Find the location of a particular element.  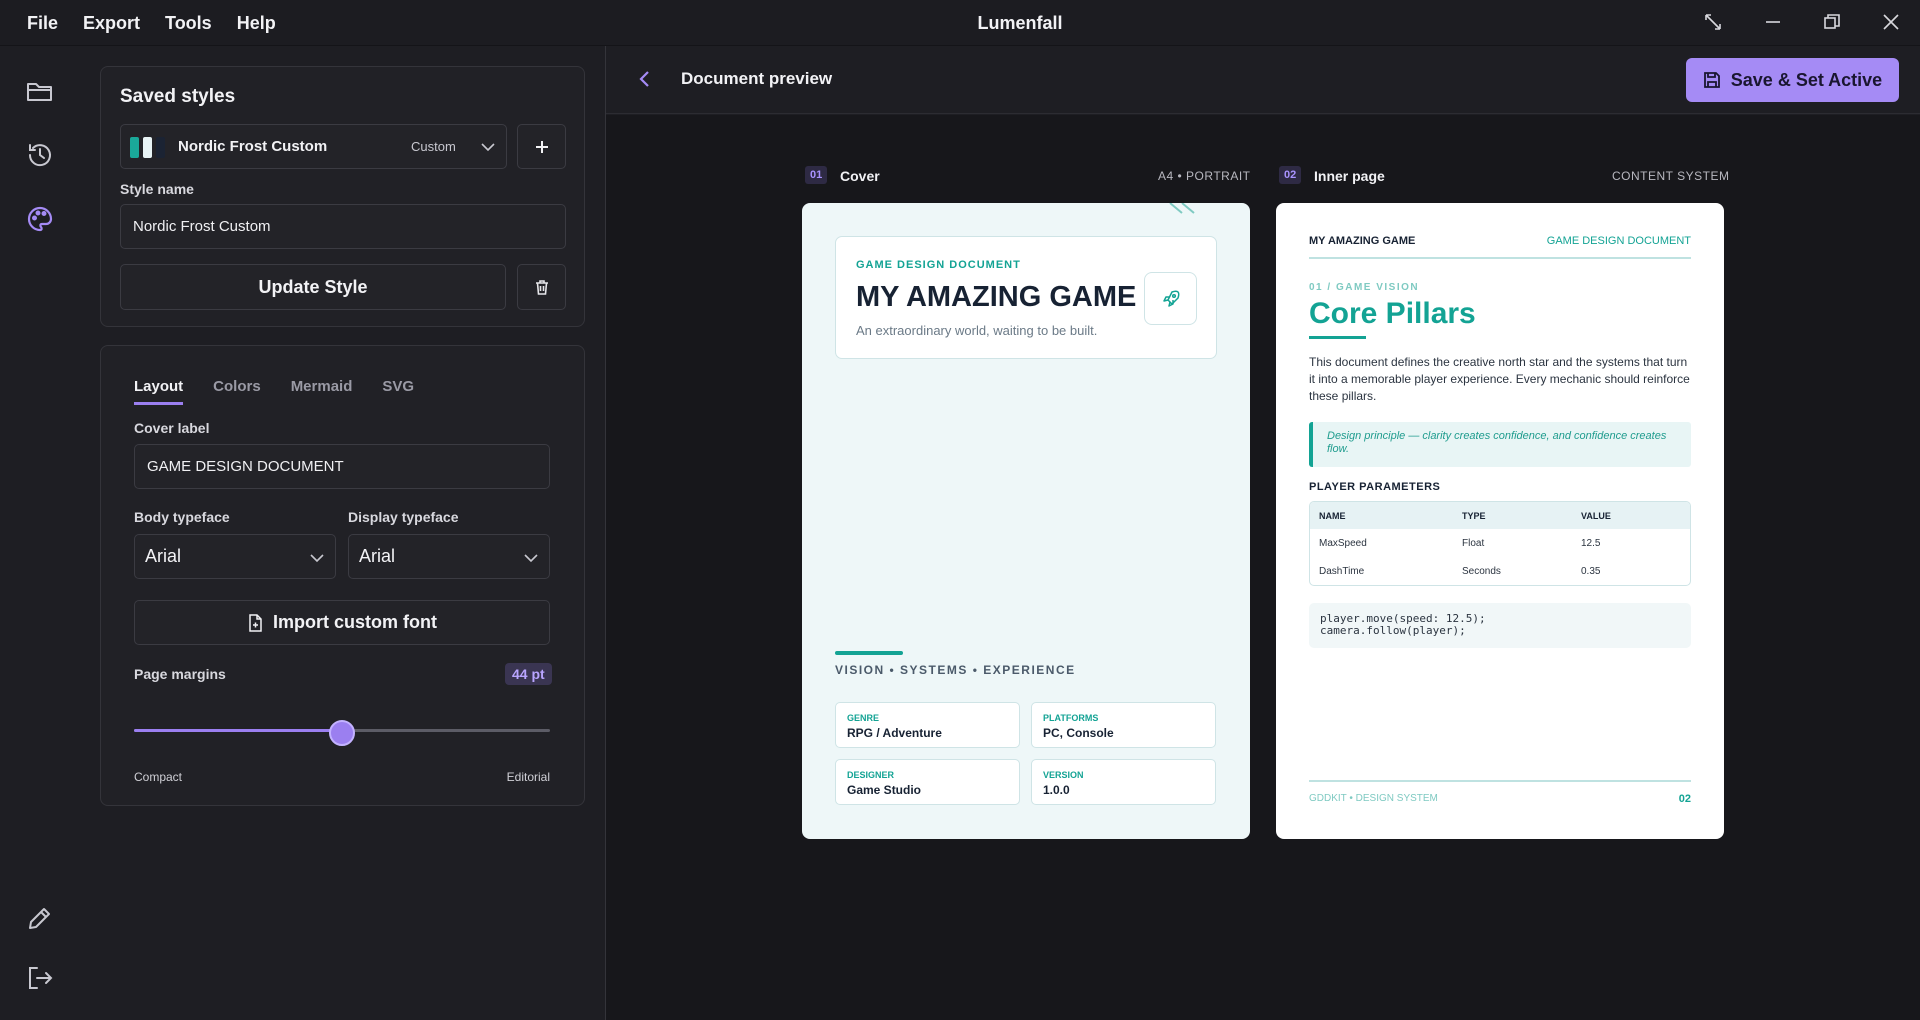

header-divider is located at coordinates (1500, 258).